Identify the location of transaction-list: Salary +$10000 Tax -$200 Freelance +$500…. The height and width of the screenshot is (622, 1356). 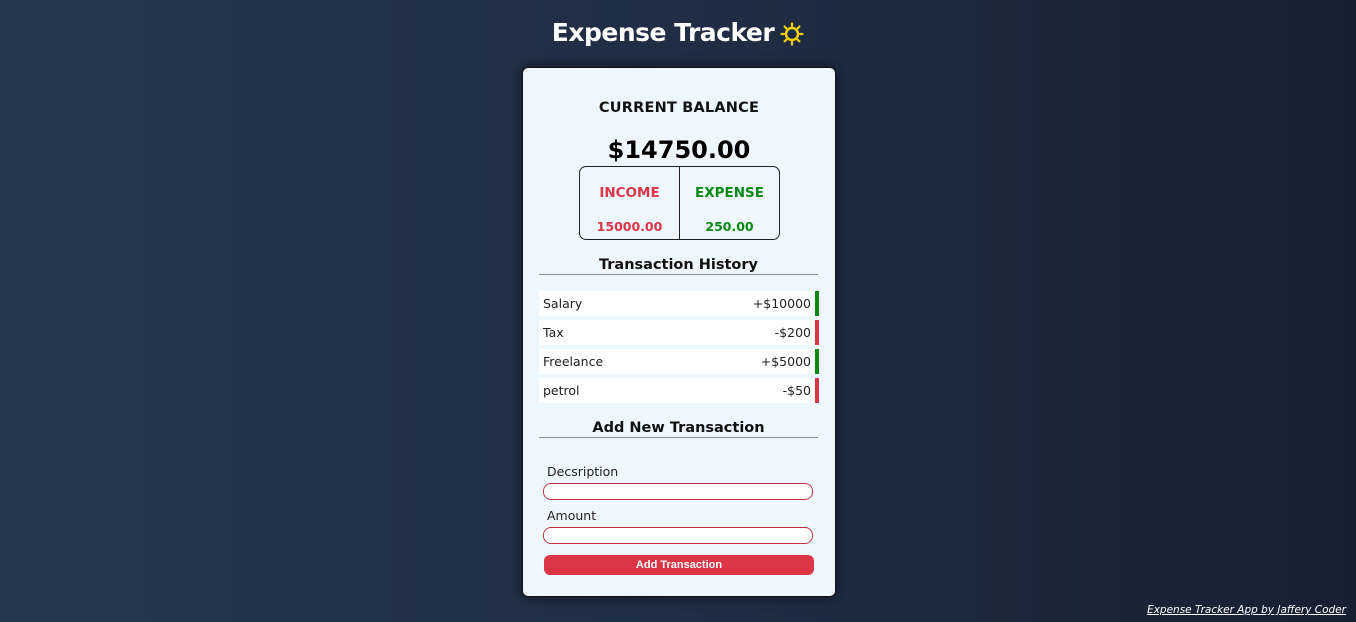
(679, 349).